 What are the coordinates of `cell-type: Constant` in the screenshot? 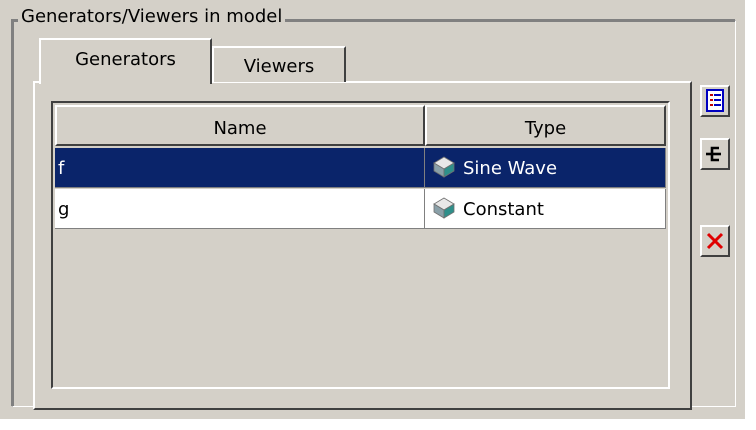 It's located at (545, 209).